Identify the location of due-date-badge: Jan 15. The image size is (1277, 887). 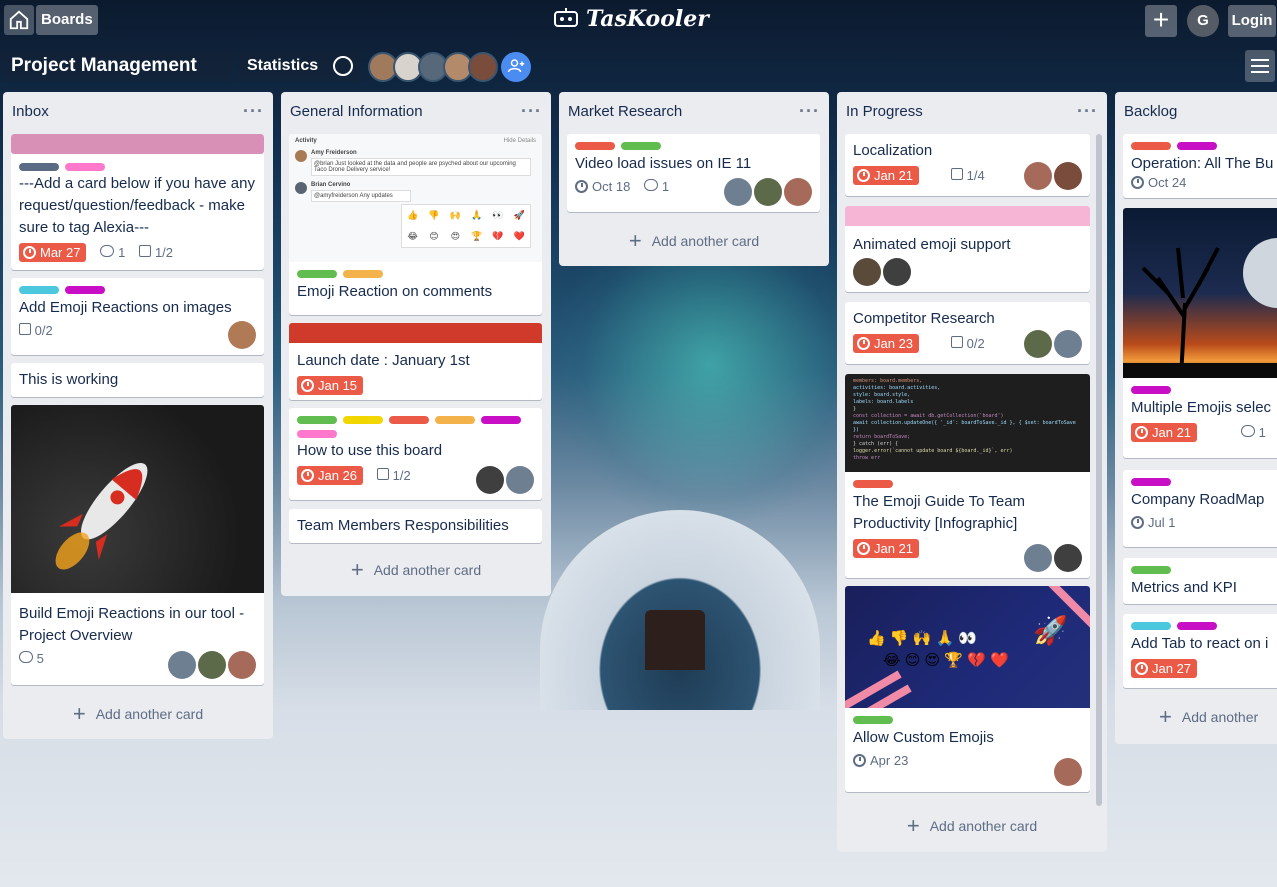
(330, 385).